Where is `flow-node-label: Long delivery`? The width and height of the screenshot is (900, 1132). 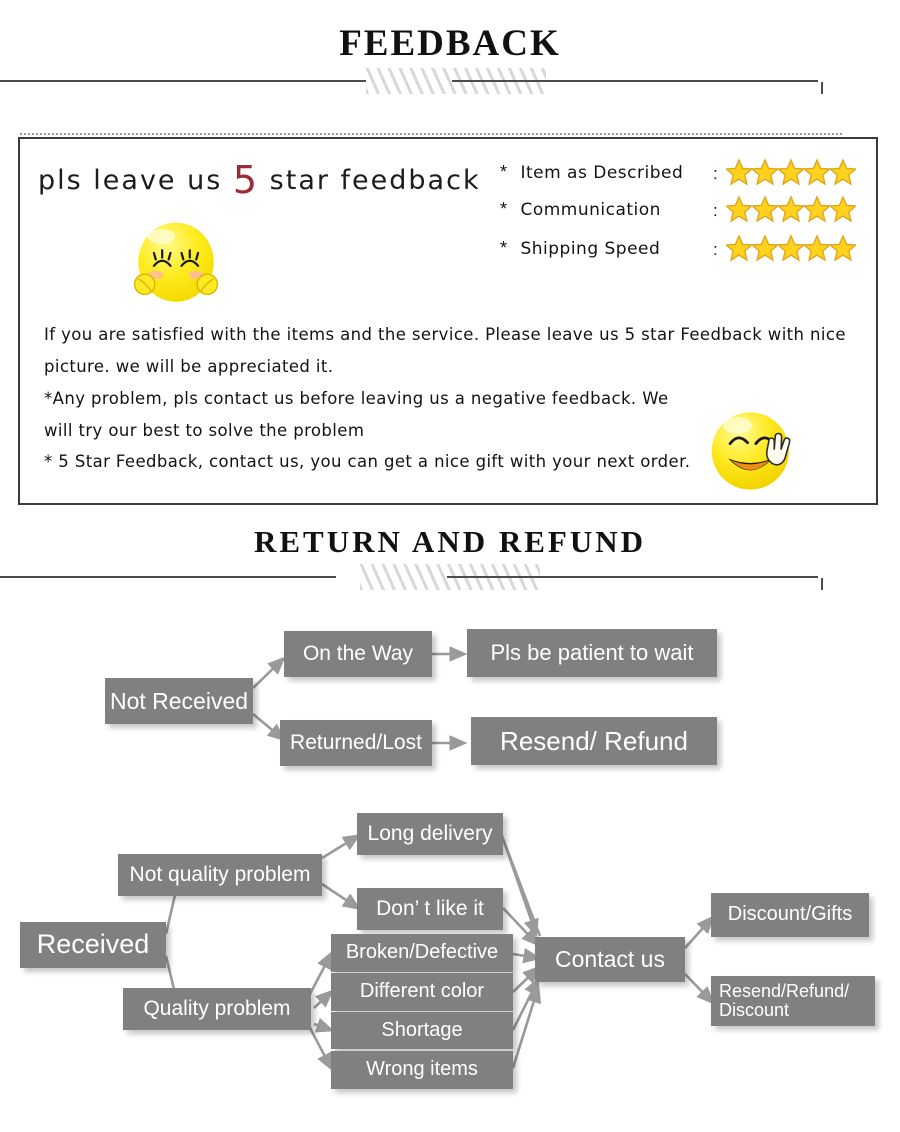
flow-node-label: Long delivery is located at coordinates (430, 833).